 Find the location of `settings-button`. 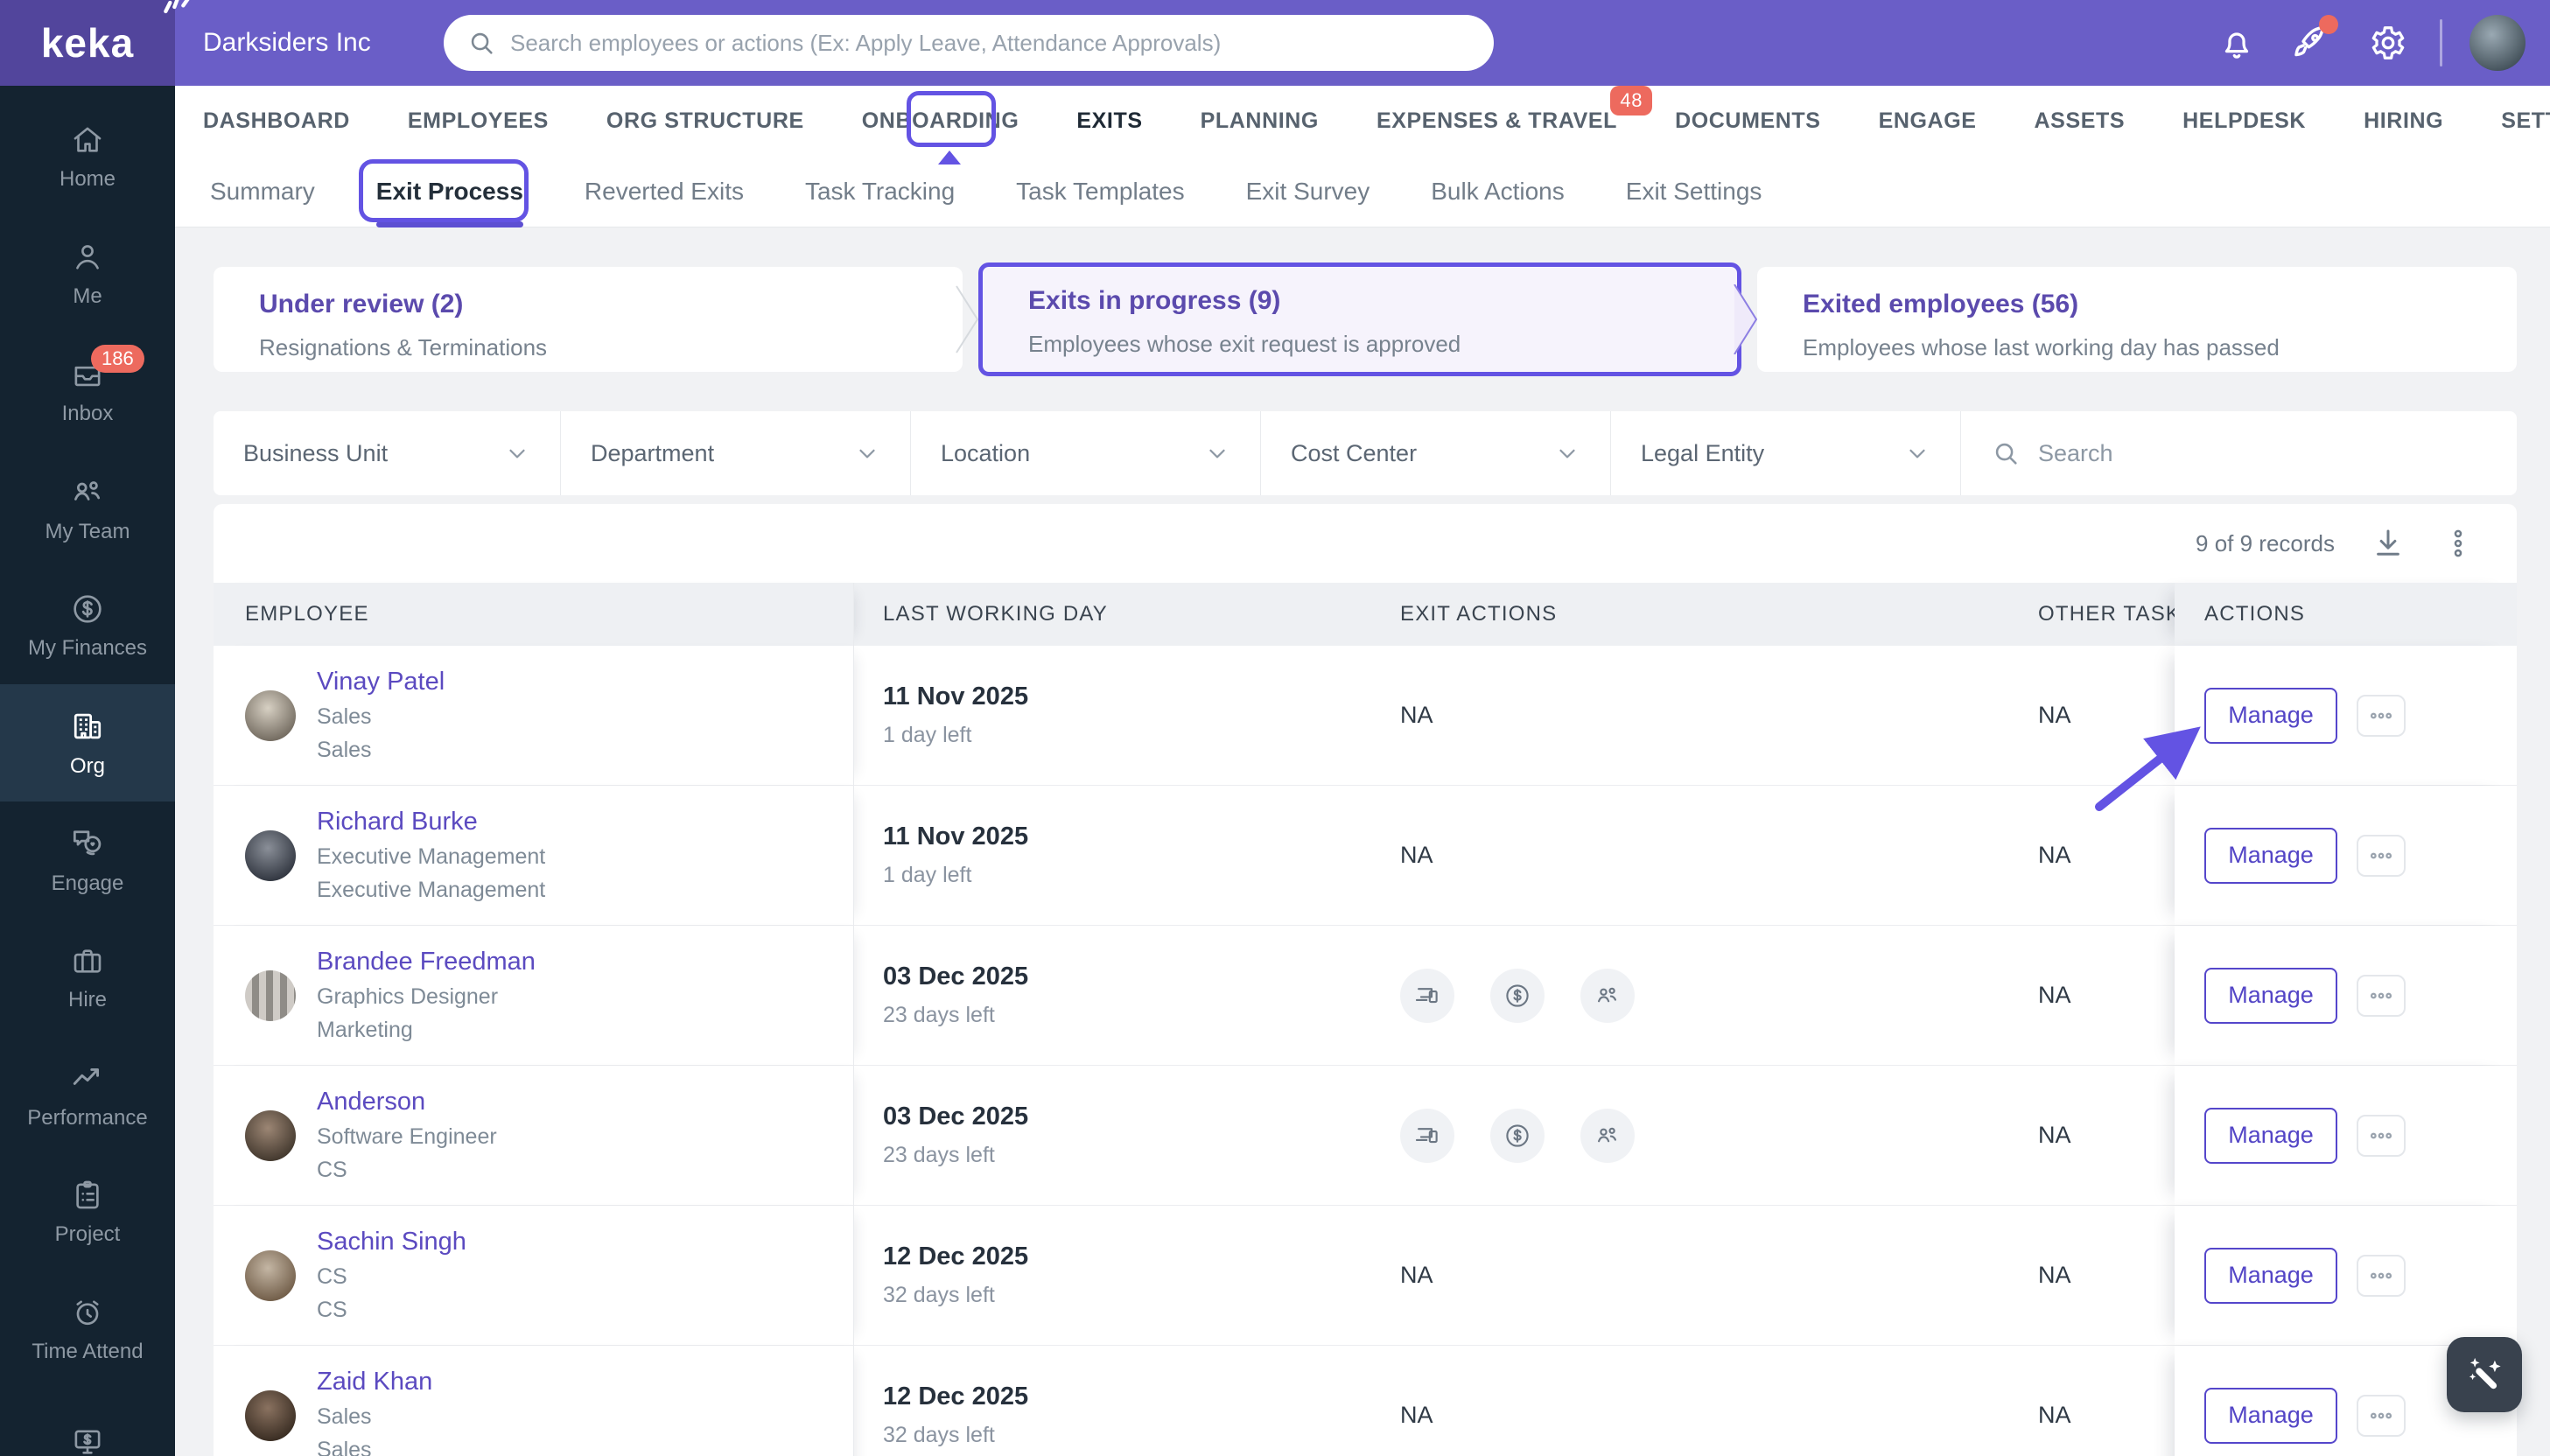

settings-button is located at coordinates (2388, 43).